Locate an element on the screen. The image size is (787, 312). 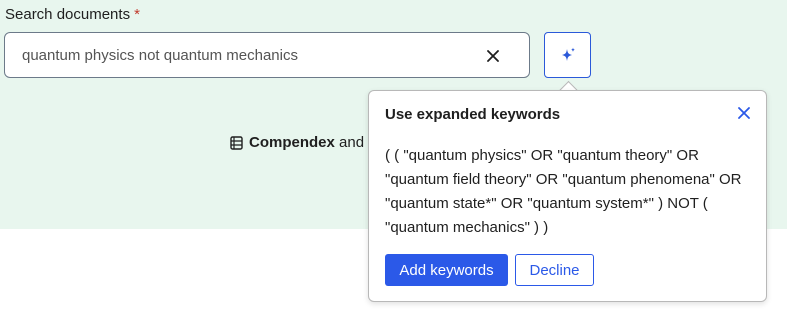
database-connector: and is located at coordinates (352, 142).